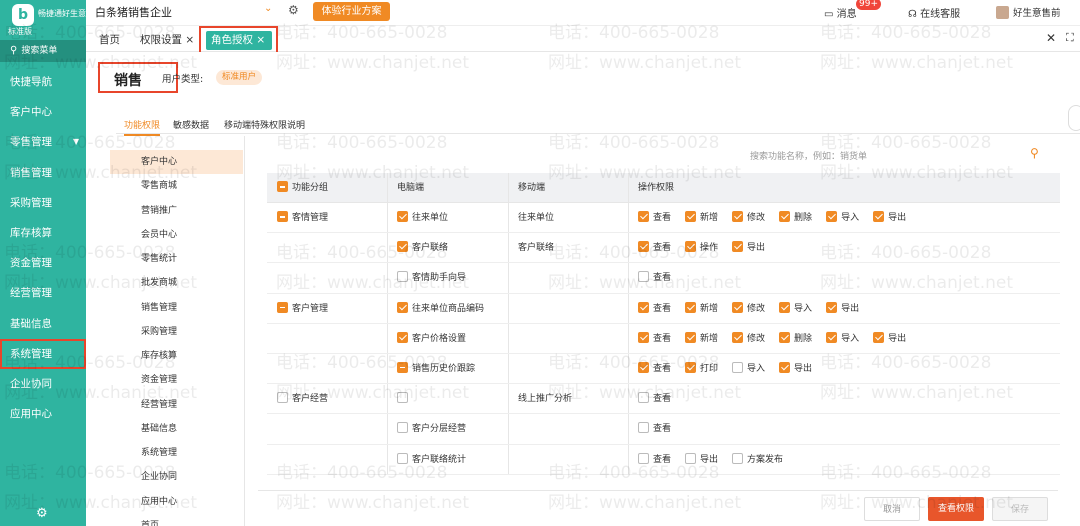 The image size is (1080, 526). Describe the element at coordinates (43, 203) in the screenshot. I see `sidebar-item: 采购管理` at that location.